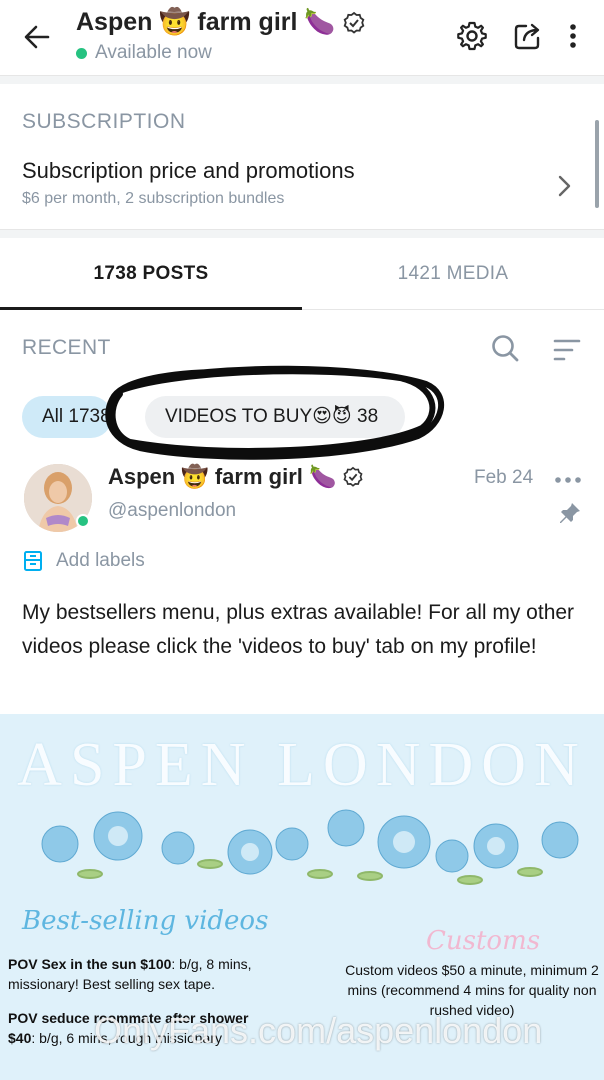  I want to click on flower-border-decoration, so click(310, 847).